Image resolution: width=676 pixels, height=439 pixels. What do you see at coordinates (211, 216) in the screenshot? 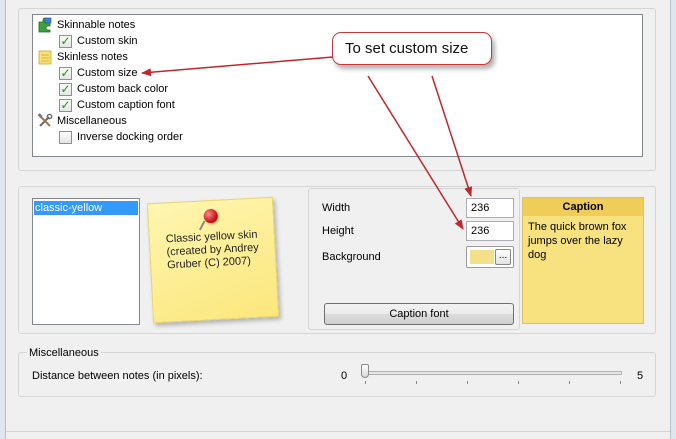
I see `push-pin-icon` at bounding box center [211, 216].